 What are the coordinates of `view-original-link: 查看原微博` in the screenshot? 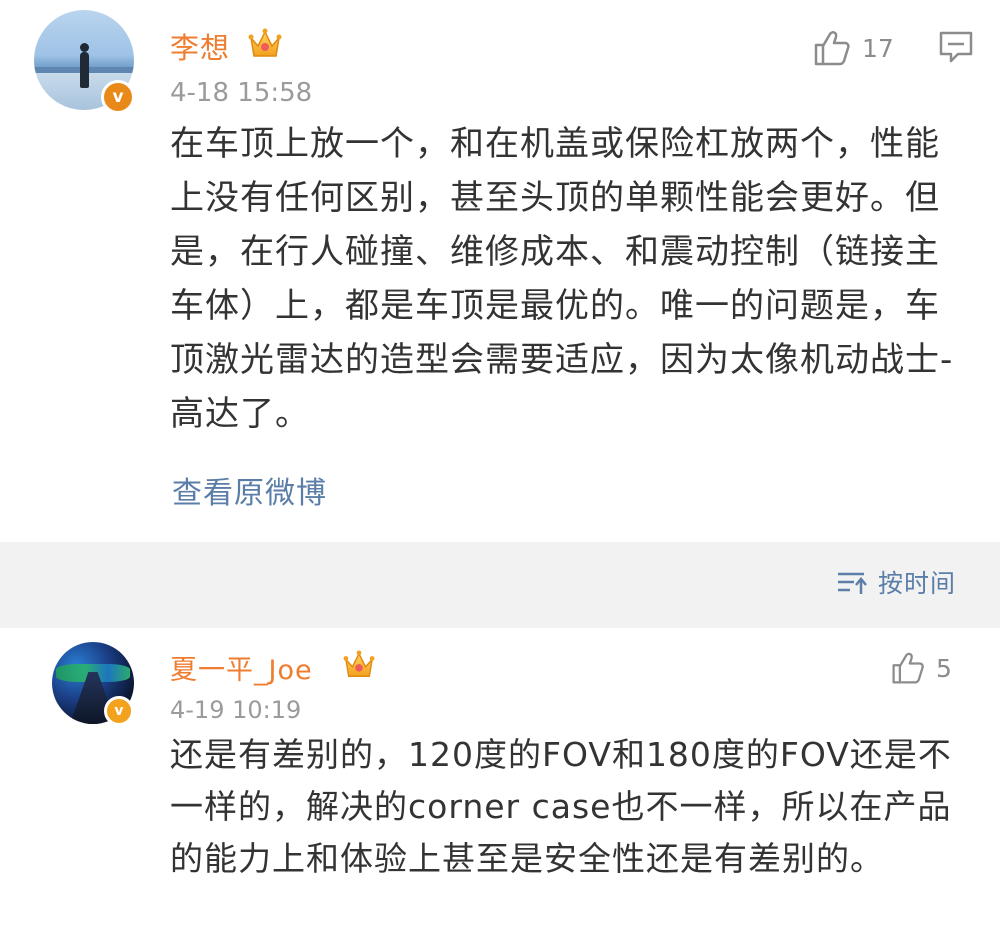 It's located at (249, 490).